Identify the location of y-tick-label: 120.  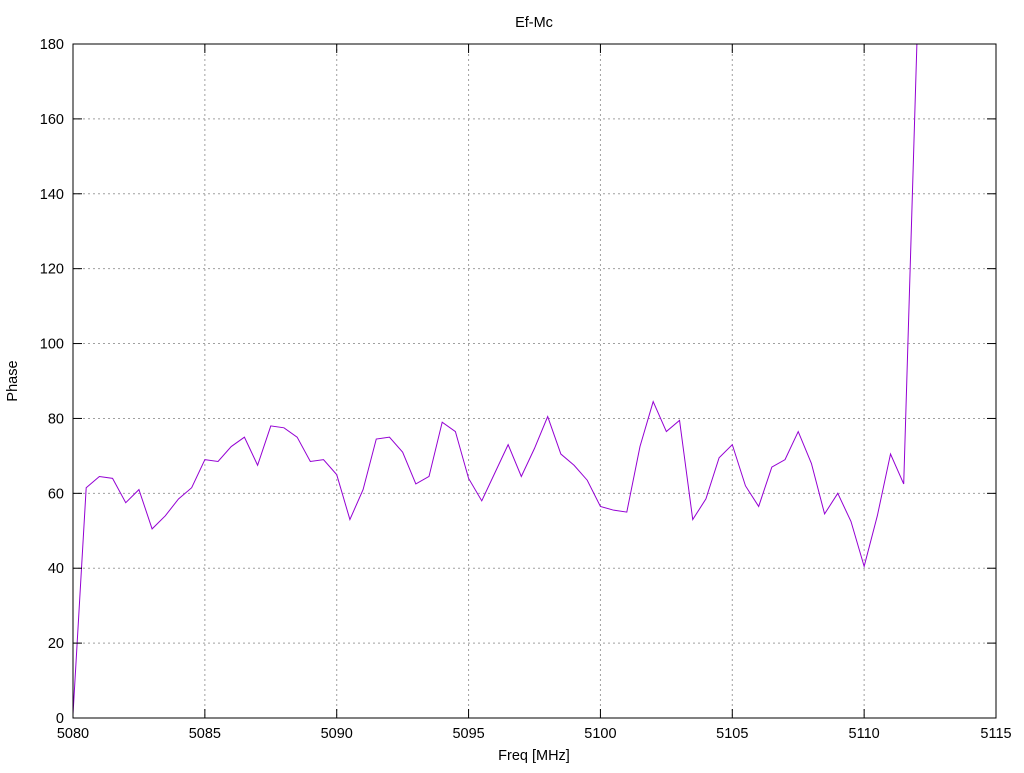
(52, 270).